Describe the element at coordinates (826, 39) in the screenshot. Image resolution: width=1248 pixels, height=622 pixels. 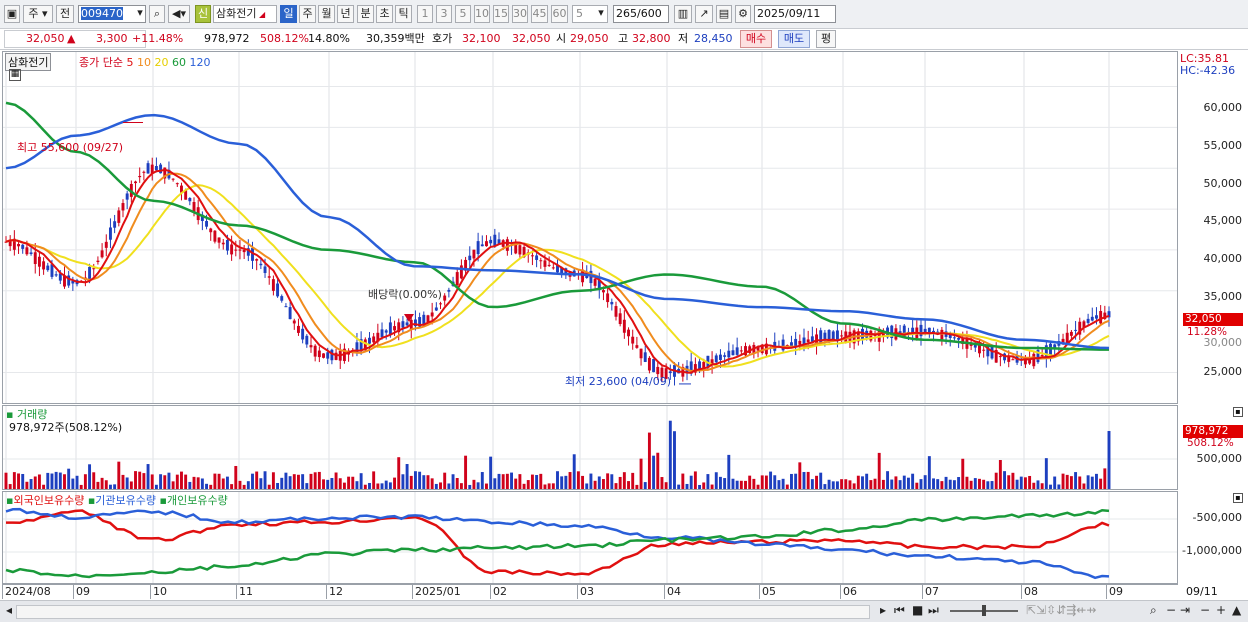
I see `eval-button: 평` at that location.